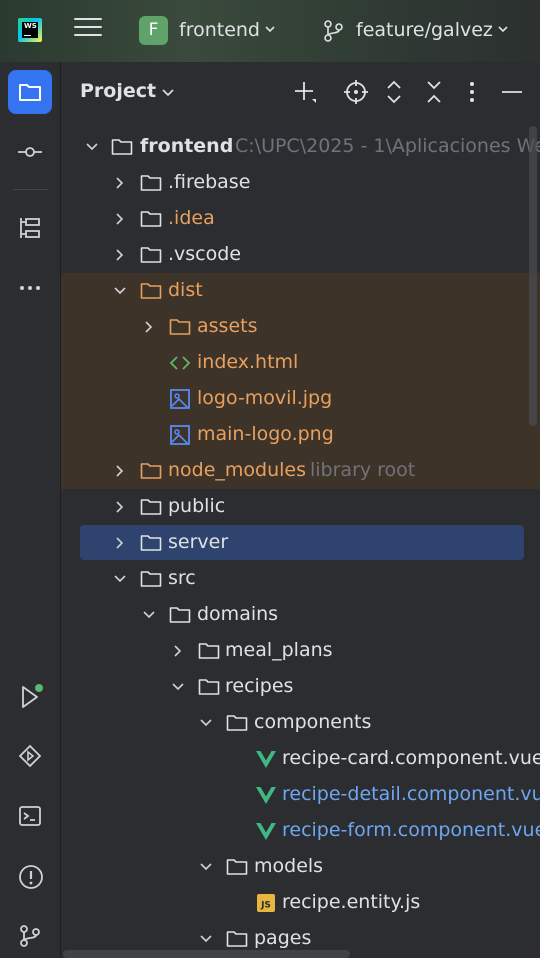 Image resolution: width=540 pixels, height=958 pixels. What do you see at coordinates (300, 831) in the screenshot?
I see `tree-row-recipe-form: recipe-form.component.vue` at bounding box center [300, 831].